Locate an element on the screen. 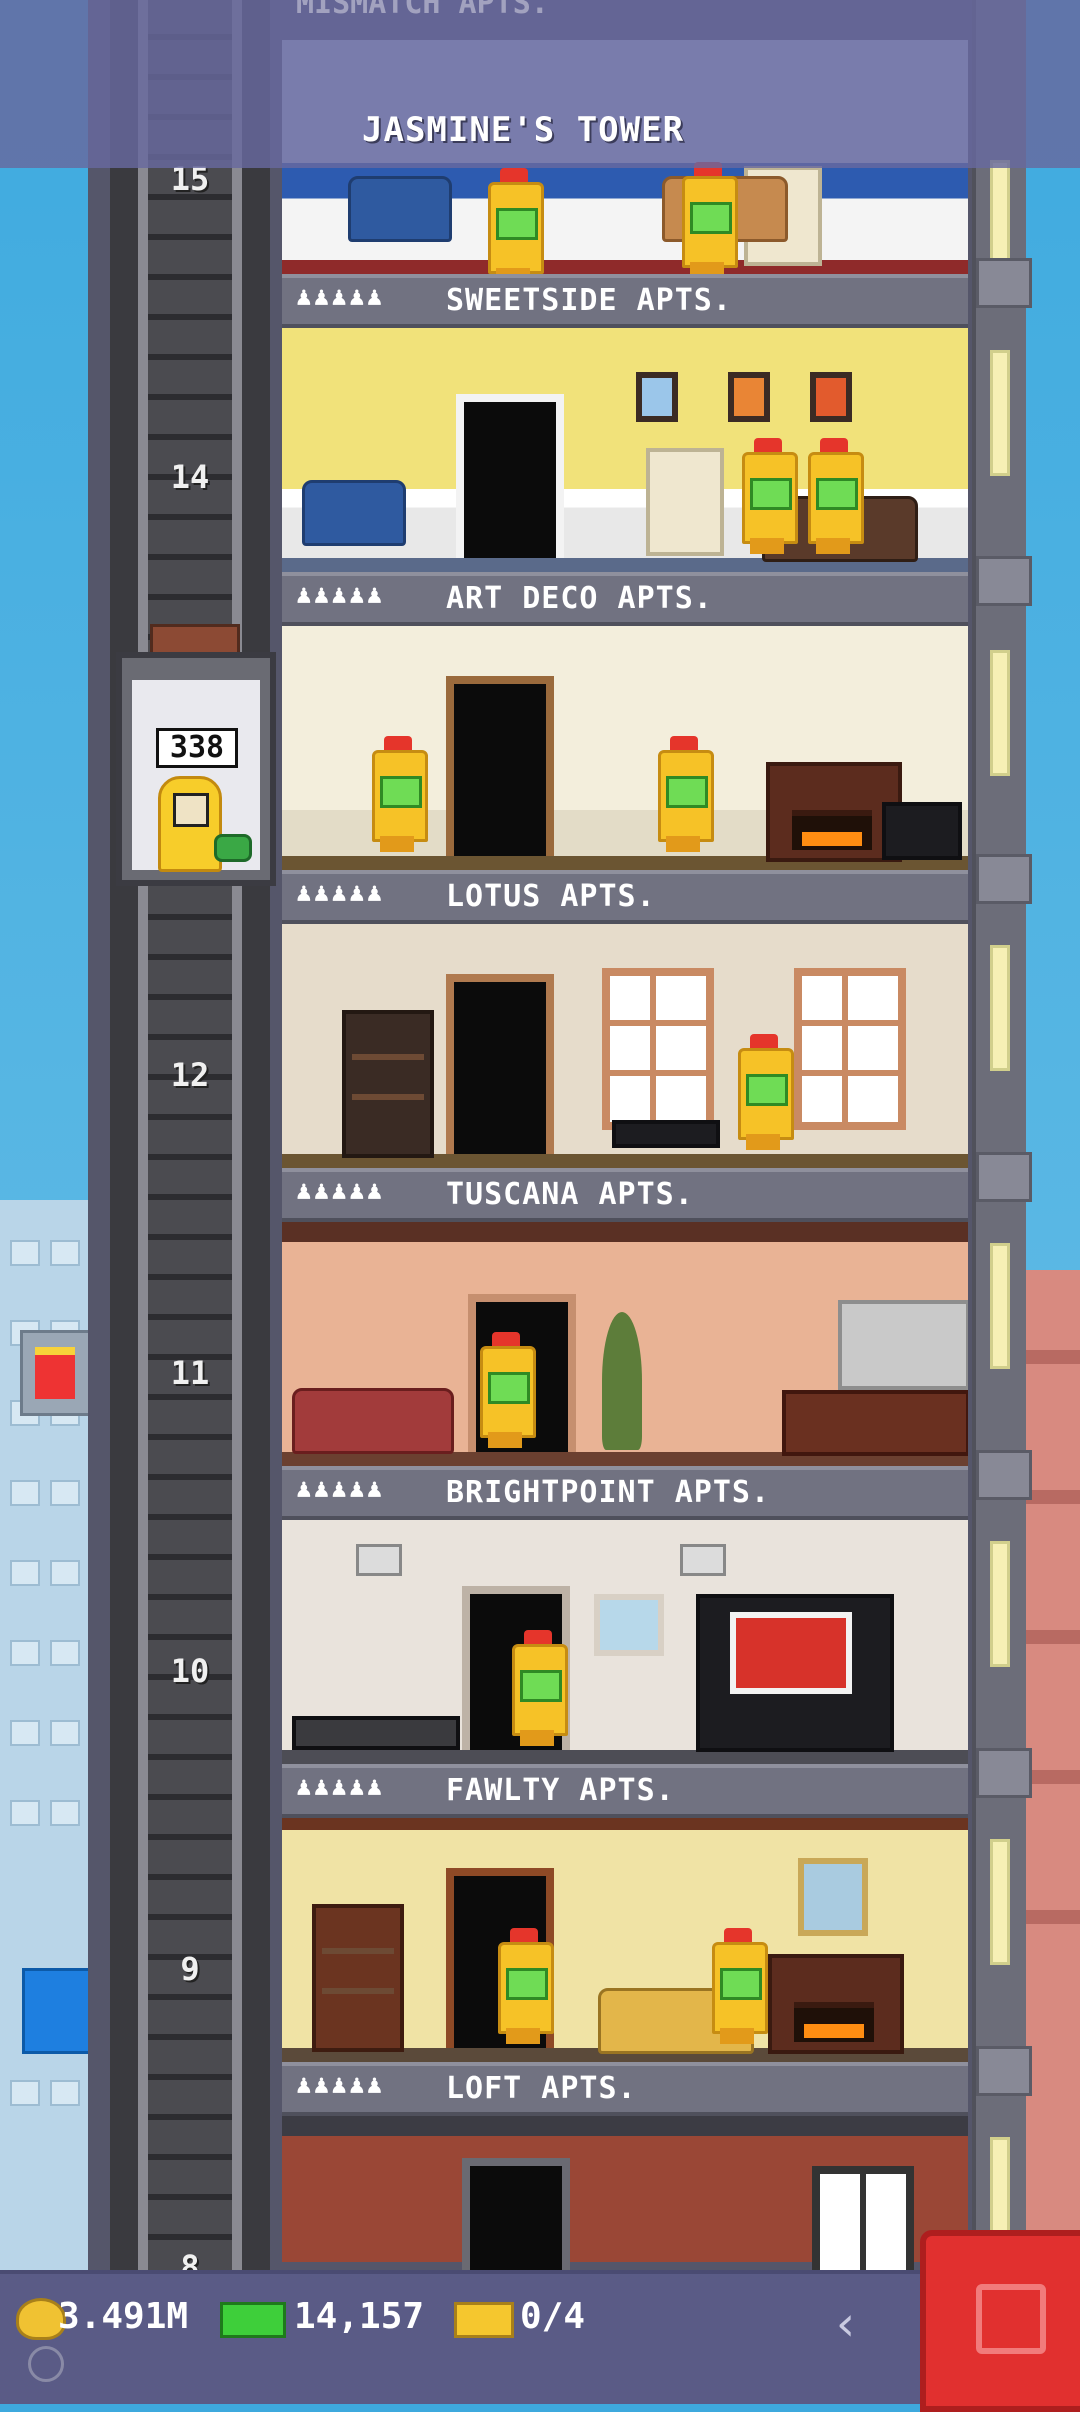 This screenshot has height=2412, width=1080. floor-sign-brightpoint: ♟♟♟♟♟ BRIGHTPOINT APTS. is located at coordinates (625, 1493).